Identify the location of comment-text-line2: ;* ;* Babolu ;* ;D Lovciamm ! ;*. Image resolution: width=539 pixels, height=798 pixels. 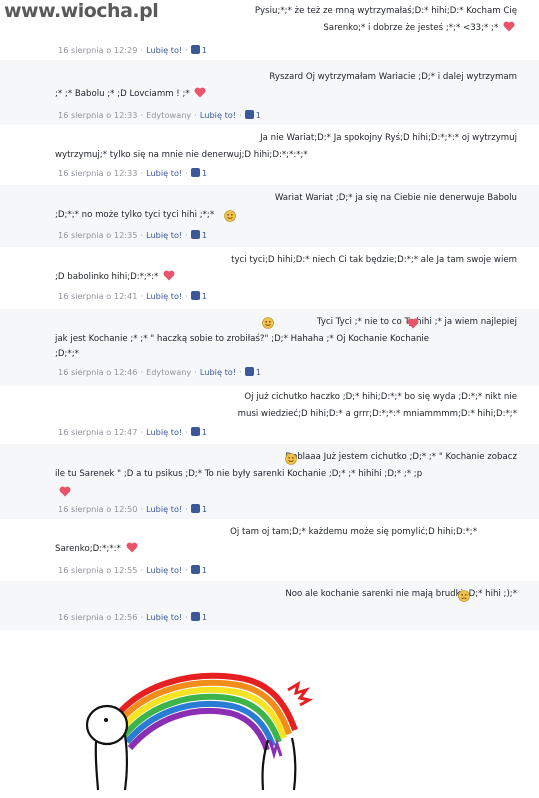
(122, 94).